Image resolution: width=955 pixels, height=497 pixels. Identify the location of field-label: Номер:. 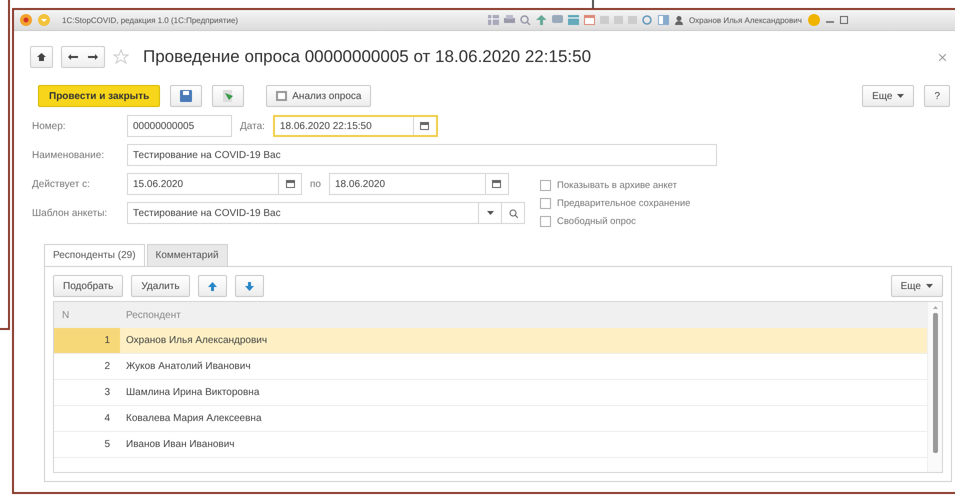
(49, 126).